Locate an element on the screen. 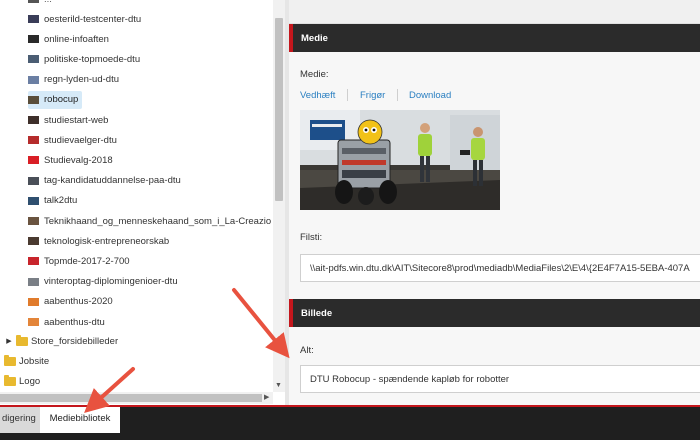 Image resolution: width=700 pixels, height=440 pixels. tree-item-label: robocup is located at coordinates (61, 100).